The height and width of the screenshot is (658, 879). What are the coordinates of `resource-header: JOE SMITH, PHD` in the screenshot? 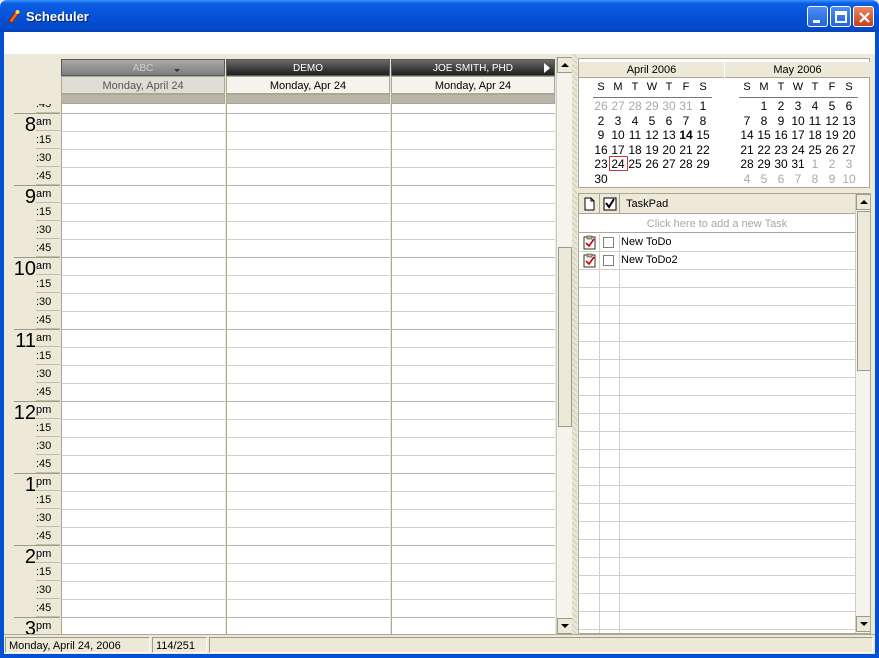 It's located at (473, 67).